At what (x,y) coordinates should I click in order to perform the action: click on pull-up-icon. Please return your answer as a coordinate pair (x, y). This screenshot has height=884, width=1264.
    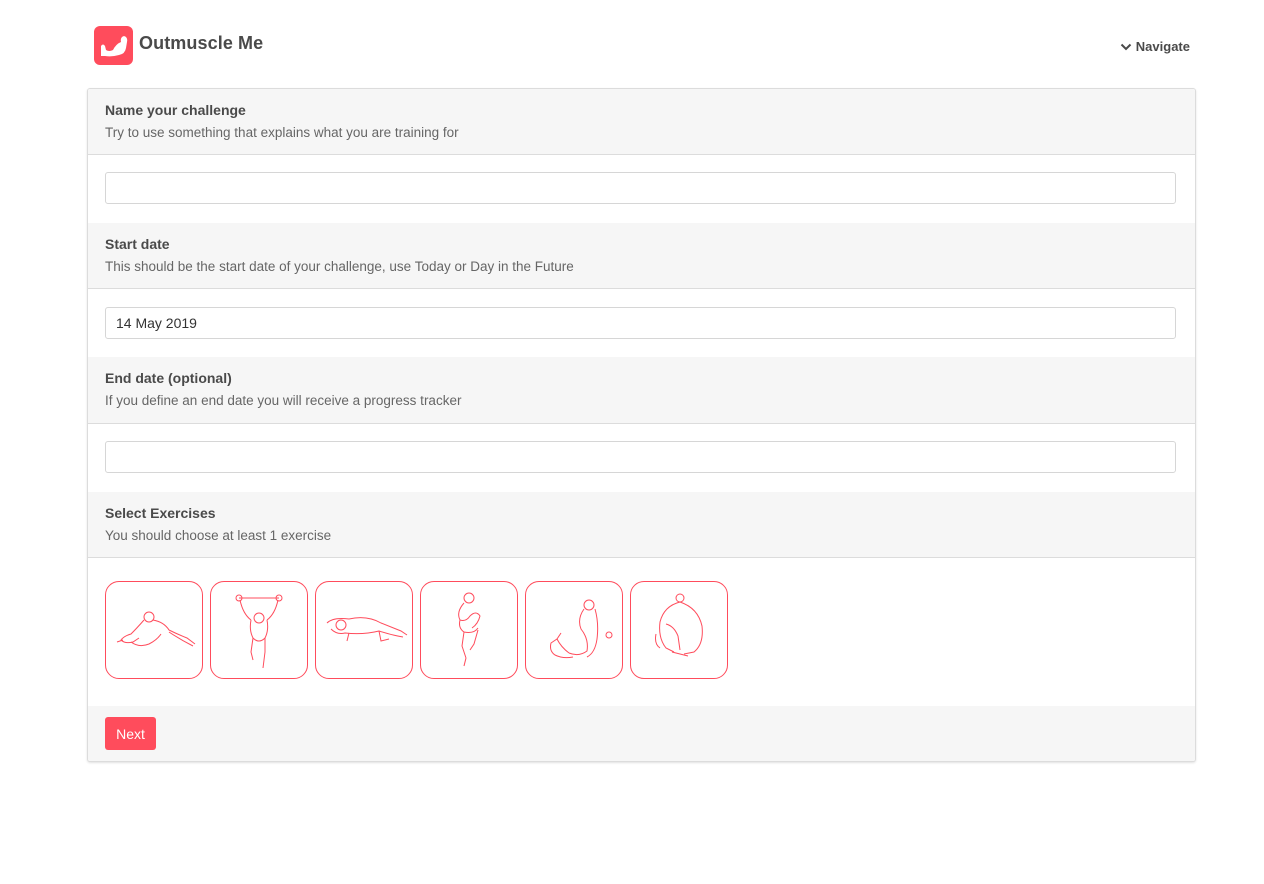
    Looking at the image, I should click on (259, 631).